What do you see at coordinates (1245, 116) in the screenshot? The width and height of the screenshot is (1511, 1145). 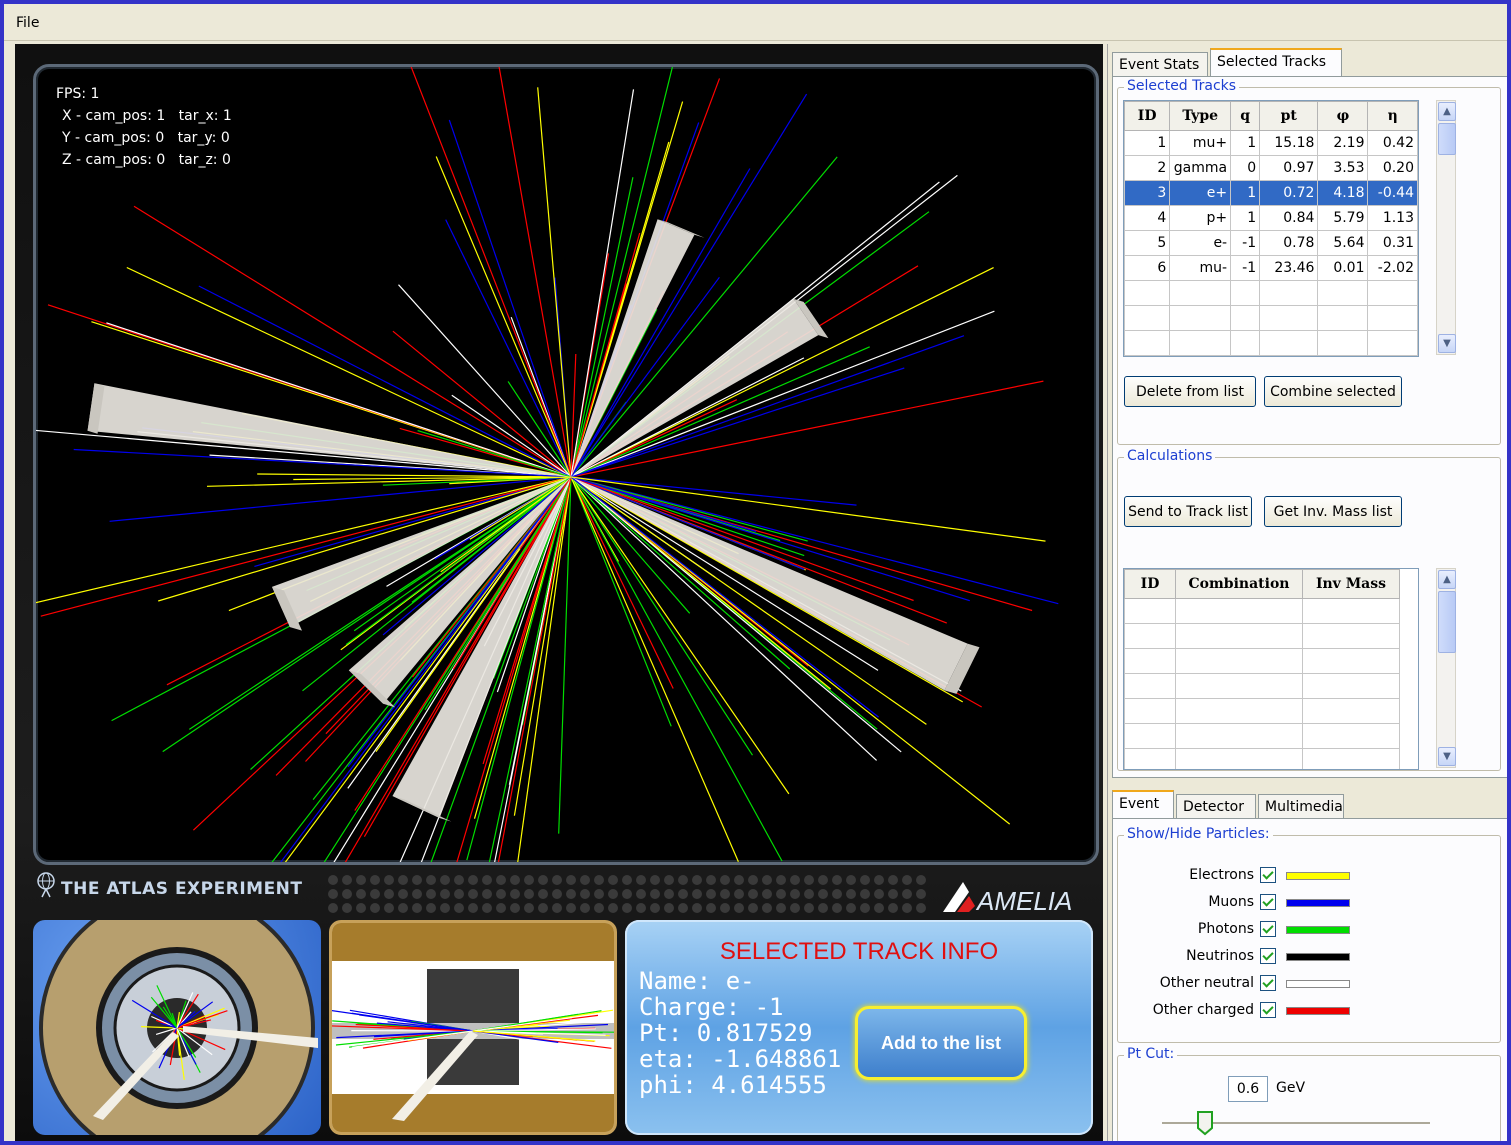 I see `column-header: q` at bounding box center [1245, 116].